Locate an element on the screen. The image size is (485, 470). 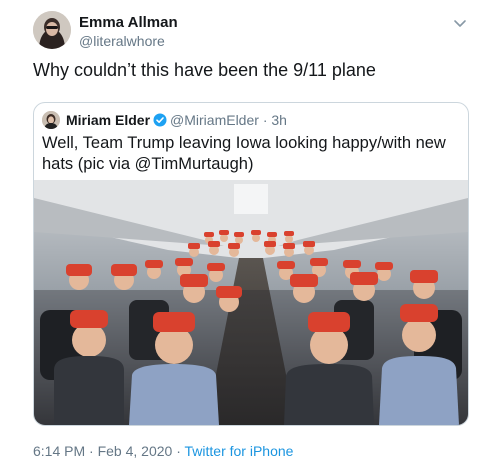
quoted-avatar is located at coordinates (51, 120).